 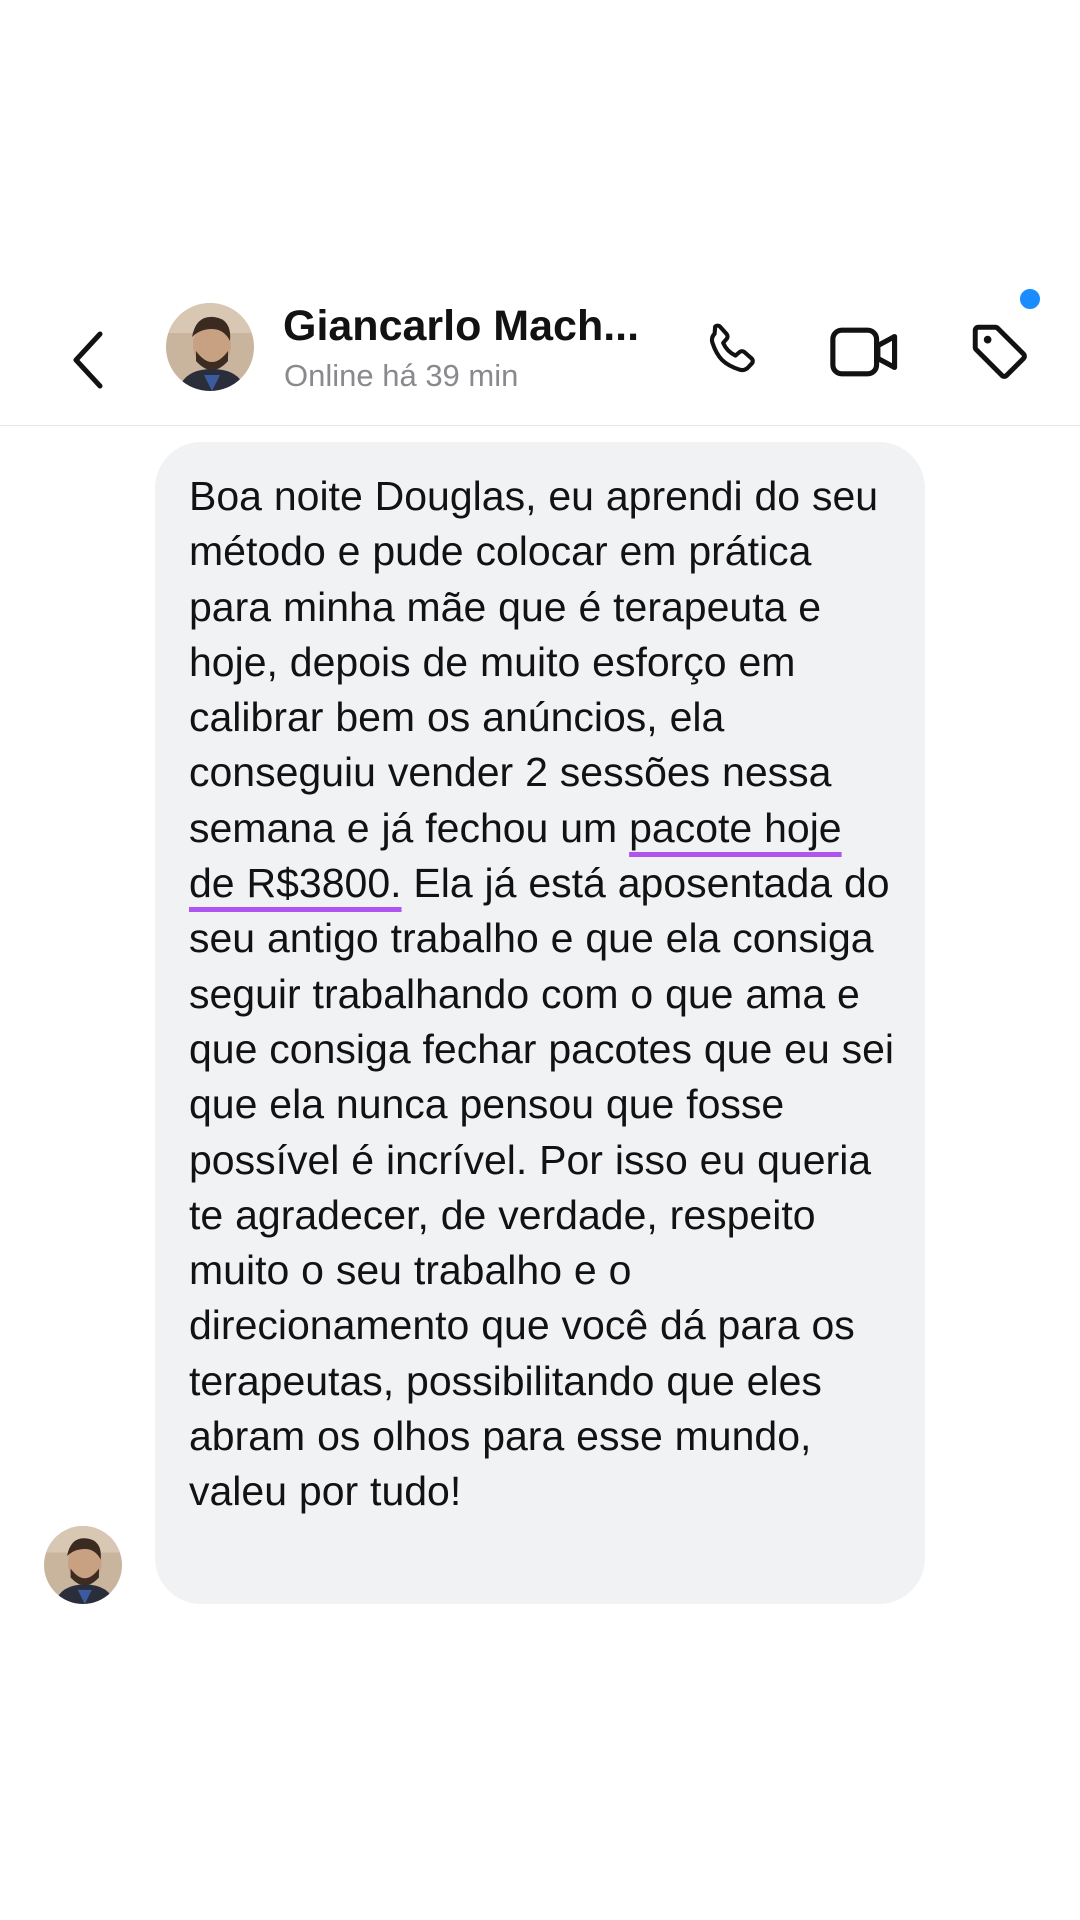 What do you see at coordinates (732, 348) in the screenshot?
I see `phone-icon` at bounding box center [732, 348].